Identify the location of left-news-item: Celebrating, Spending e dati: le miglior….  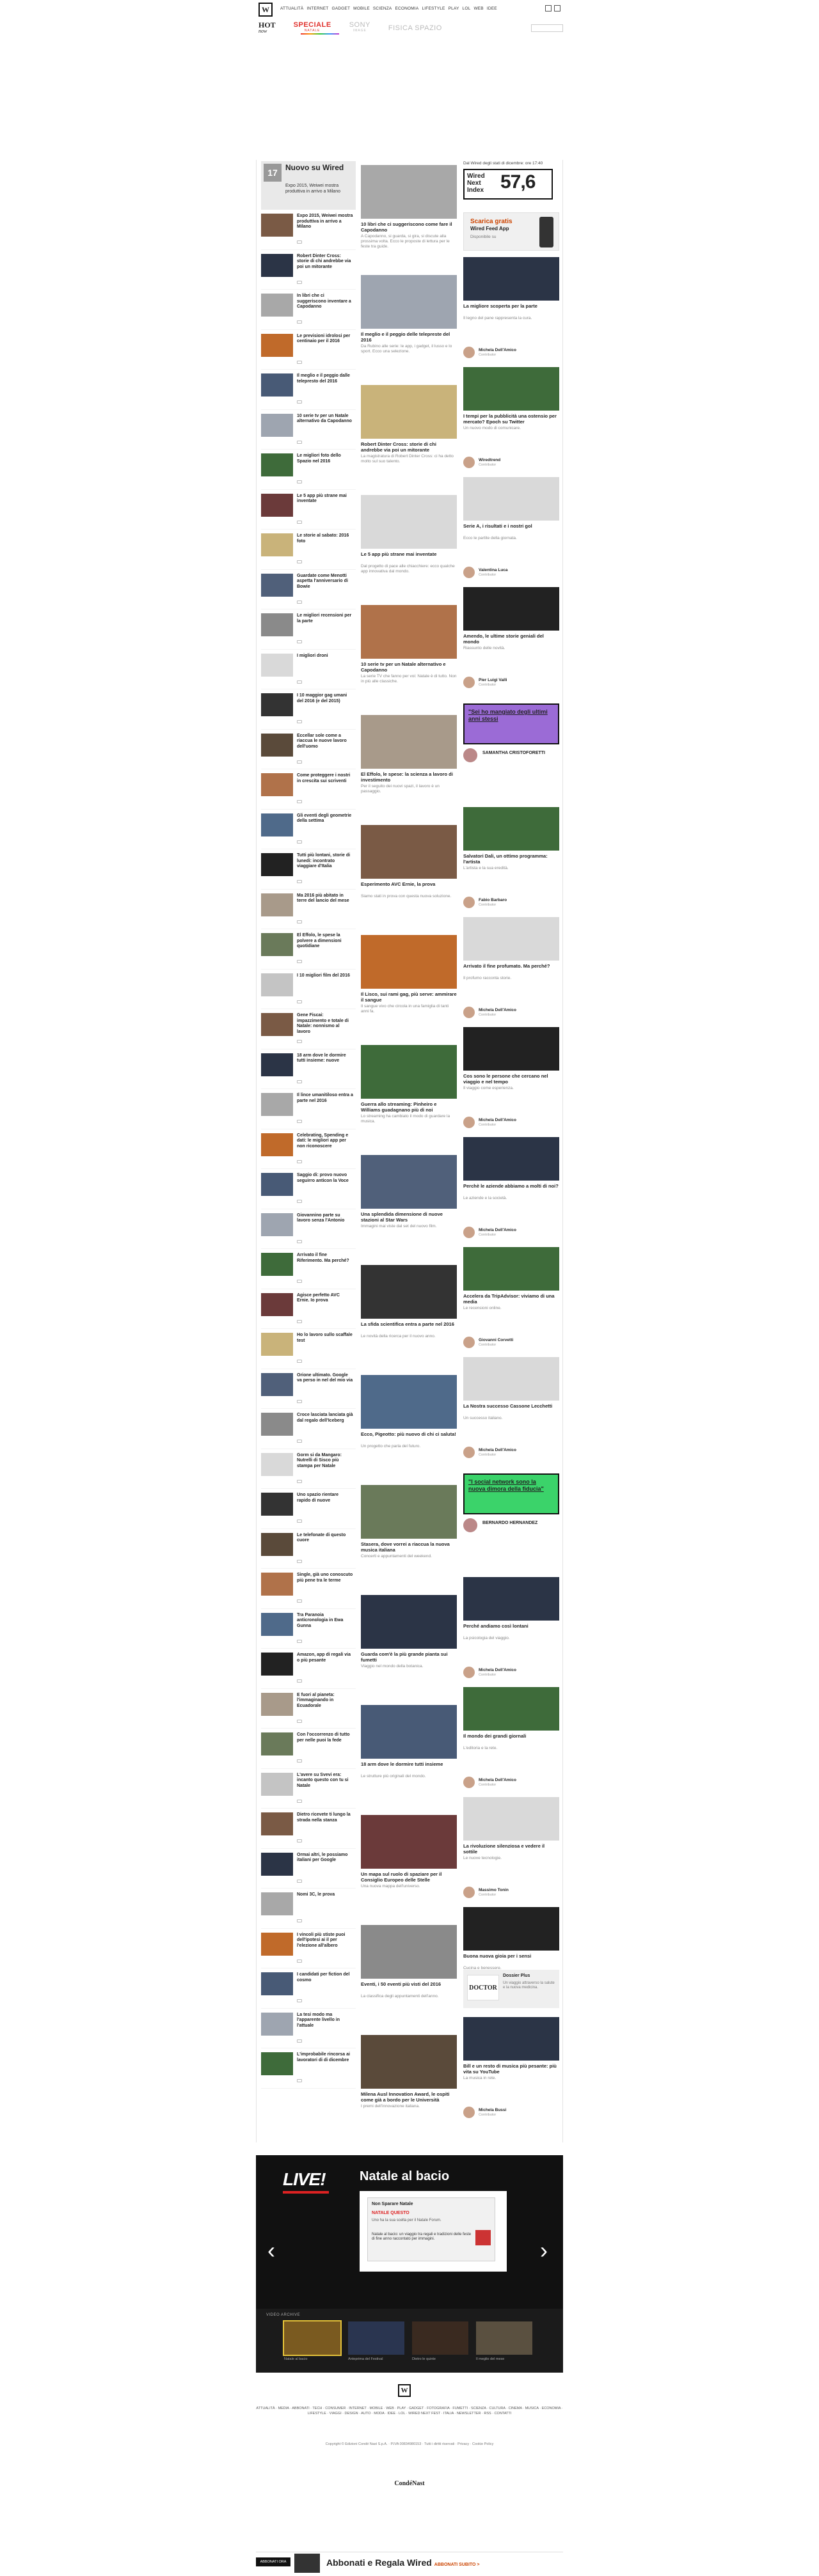
(308, 1149).